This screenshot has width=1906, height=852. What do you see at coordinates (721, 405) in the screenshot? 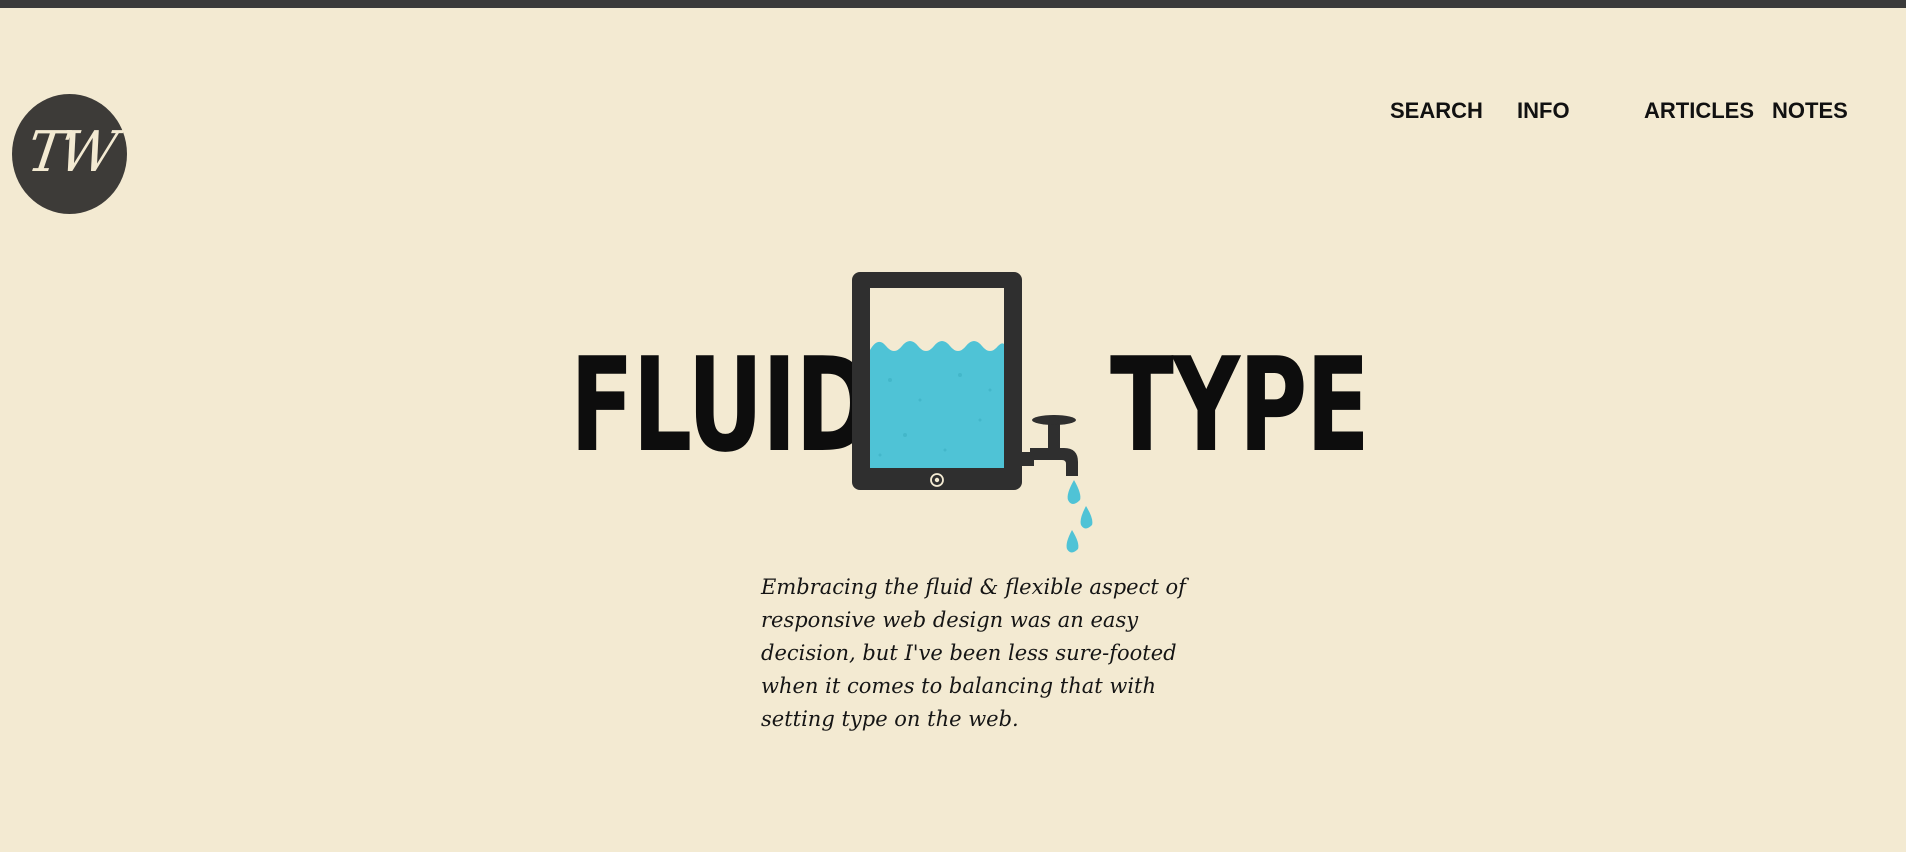
I see `hero-word-fluid: FLUID` at bounding box center [721, 405].